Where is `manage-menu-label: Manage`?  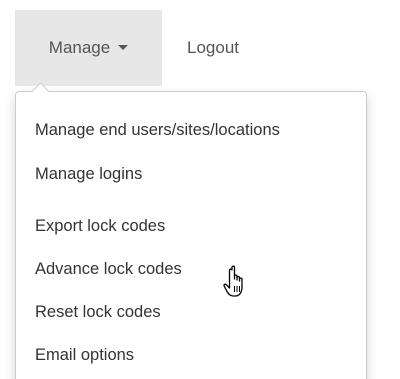
manage-menu-label: Manage is located at coordinates (79, 47).